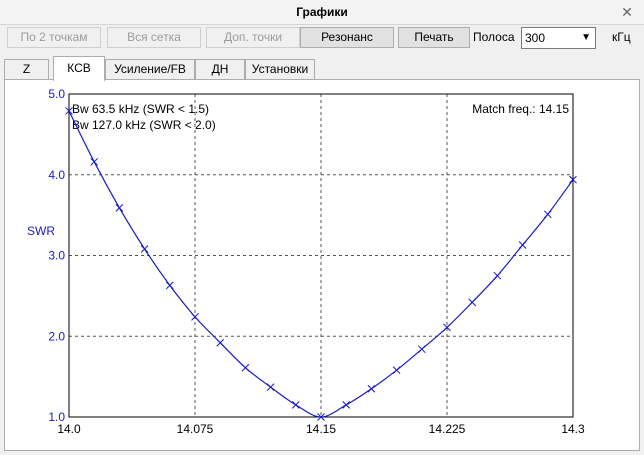 Image resolution: width=644 pixels, height=455 pixels. I want to click on y-tick-label: 3.0, so click(56, 256).